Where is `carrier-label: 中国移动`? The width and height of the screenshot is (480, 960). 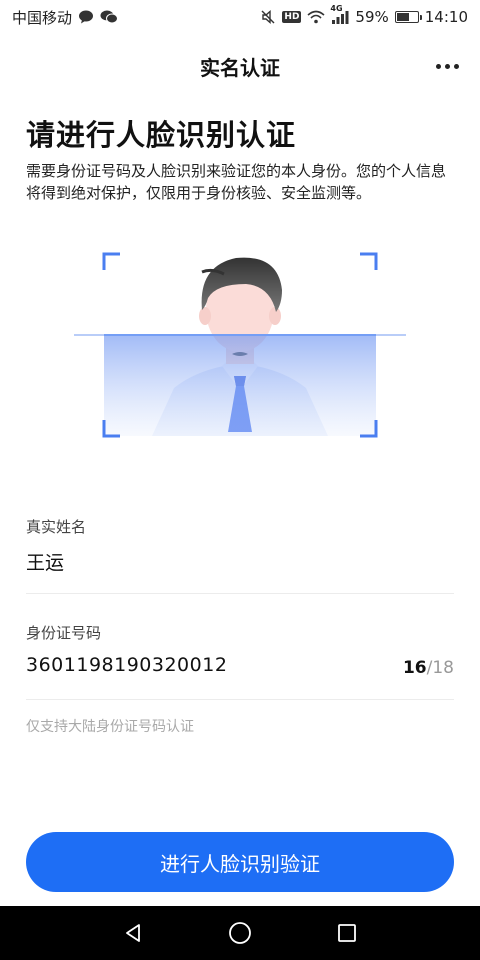 carrier-label: 中国移动 is located at coordinates (42, 17).